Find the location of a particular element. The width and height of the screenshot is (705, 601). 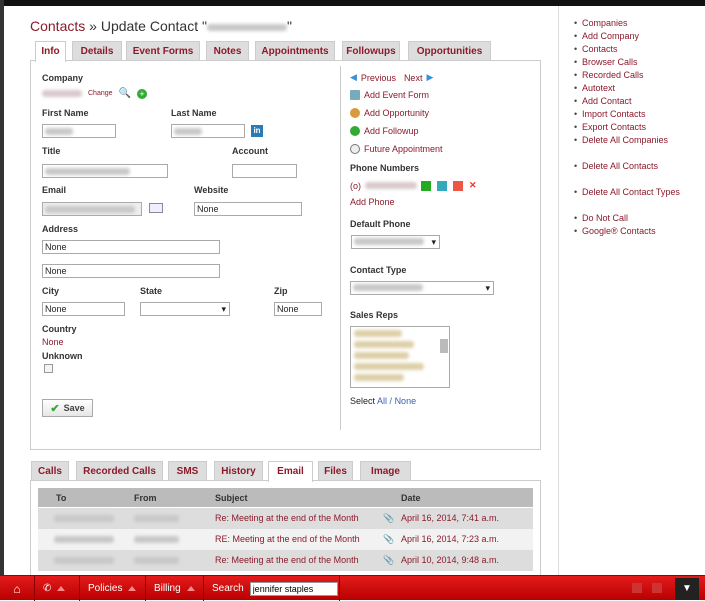

tab-event-forms: Event Forms is located at coordinates (163, 51).